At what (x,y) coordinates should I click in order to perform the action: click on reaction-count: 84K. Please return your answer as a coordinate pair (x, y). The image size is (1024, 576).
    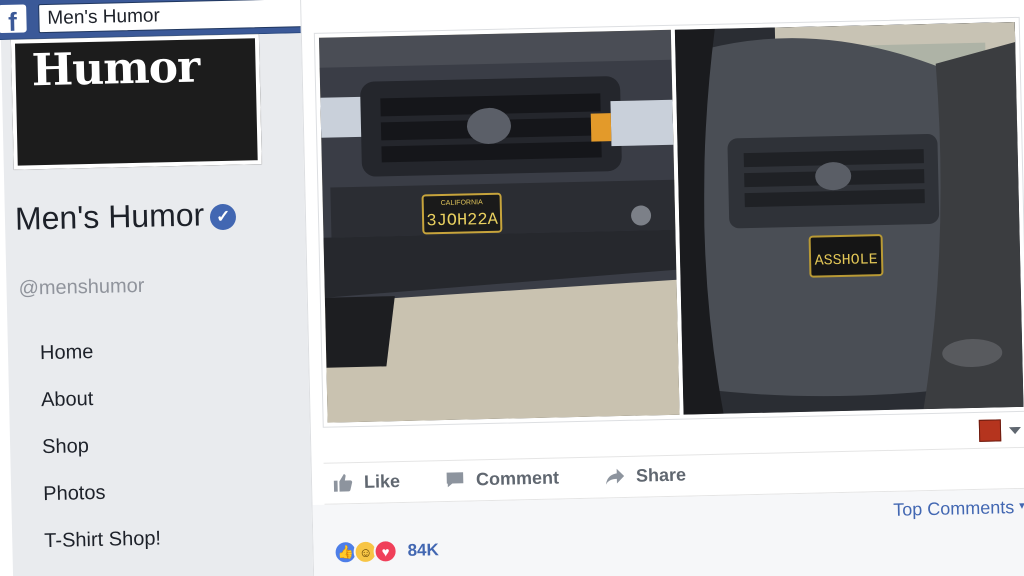
    Looking at the image, I should click on (423, 550).